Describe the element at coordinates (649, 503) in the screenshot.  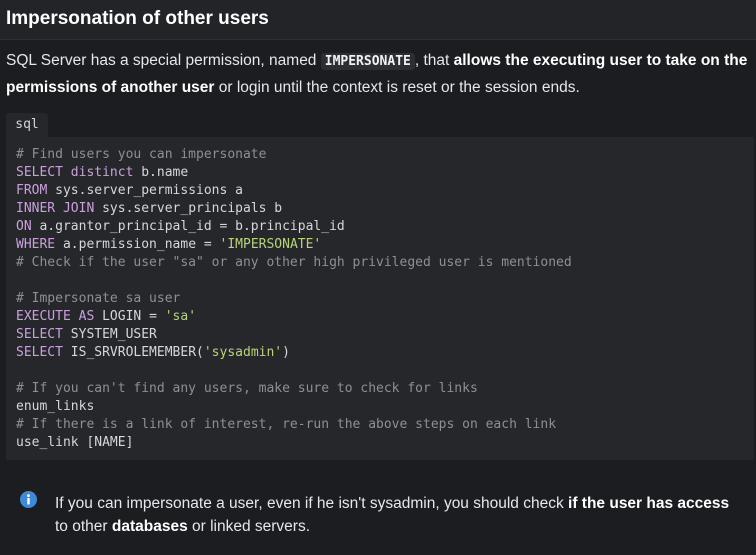
I see `callout-bold-1: if the user has access` at that location.